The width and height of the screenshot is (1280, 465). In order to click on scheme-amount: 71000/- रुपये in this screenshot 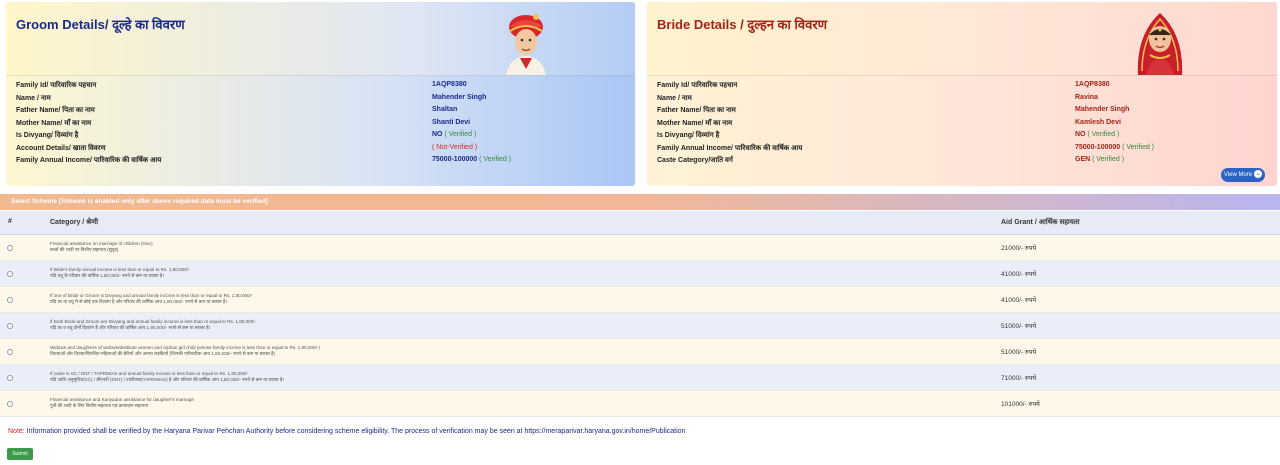, I will do `click(1019, 378)`.